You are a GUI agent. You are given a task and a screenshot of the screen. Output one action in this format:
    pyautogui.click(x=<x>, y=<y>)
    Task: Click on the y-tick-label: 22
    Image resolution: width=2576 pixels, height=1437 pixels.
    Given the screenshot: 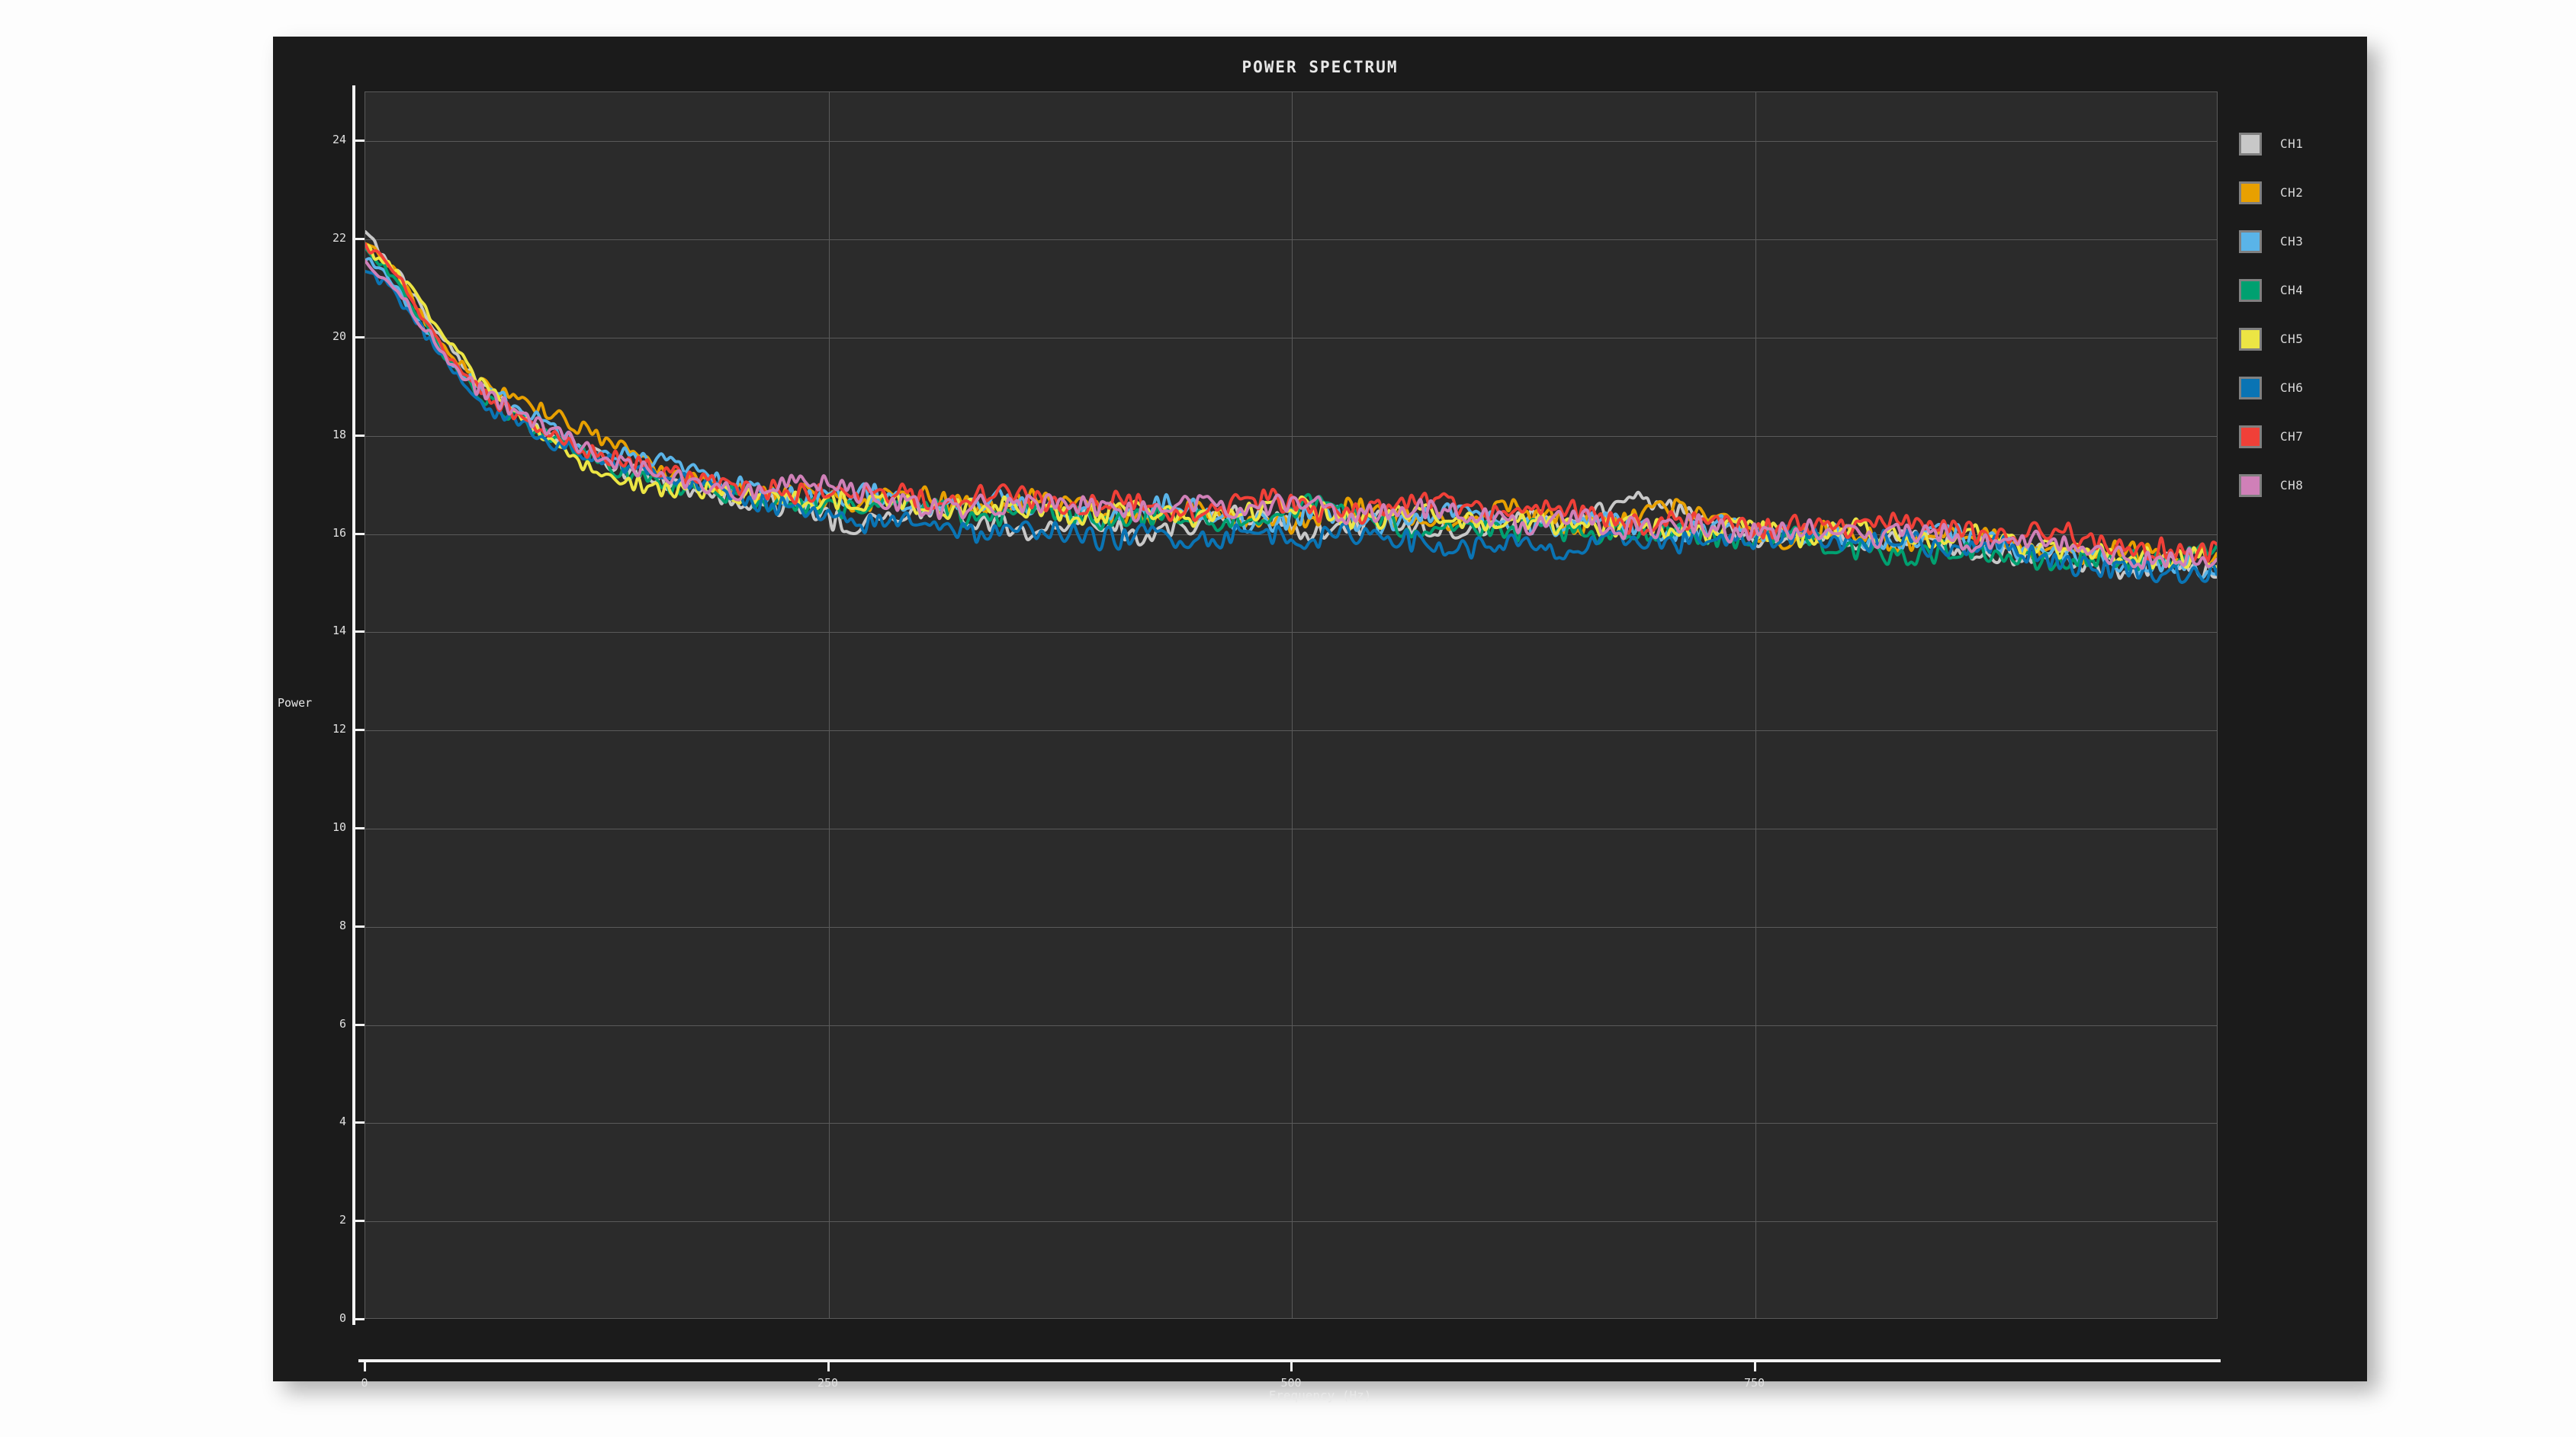 What is the action you would take?
    pyautogui.click(x=339, y=238)
    